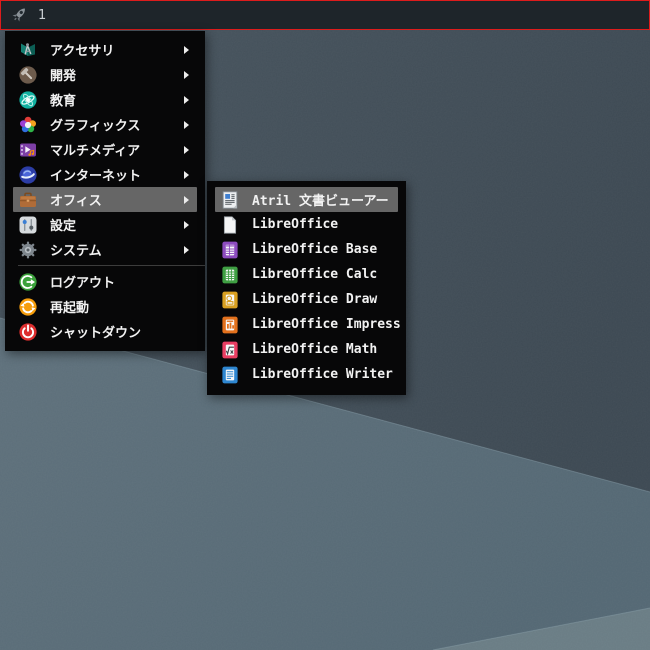 The height and width of the screenshot is (650, 650). What do you see at coordinates (230, 350) in the screenshot?
I see `math-icon` at bounding box center [230, 350].